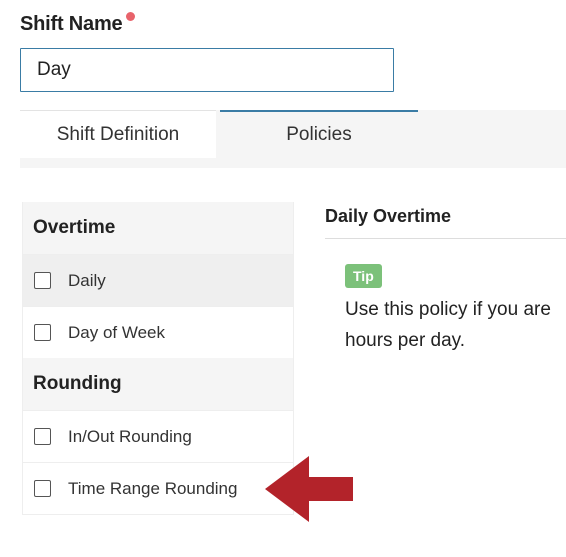 Image resolution: width=566 pixels, height=557 pixels. Describe the element at coordinates (42, 280) in the screenshot. I see `daily-checkbox` at that location.